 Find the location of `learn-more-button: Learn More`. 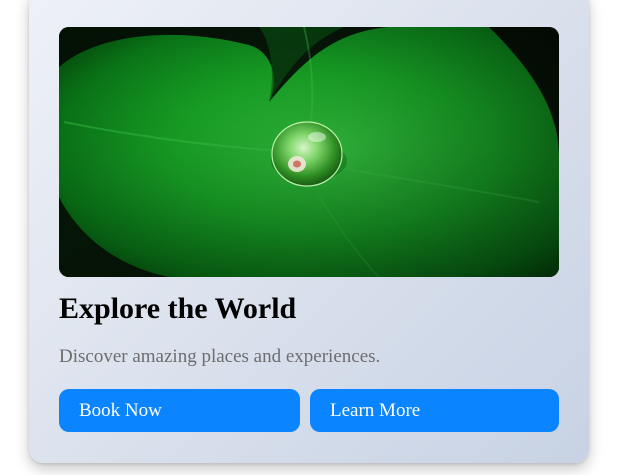

learn-more-button: Learn More is located at coordinates (434, 410).